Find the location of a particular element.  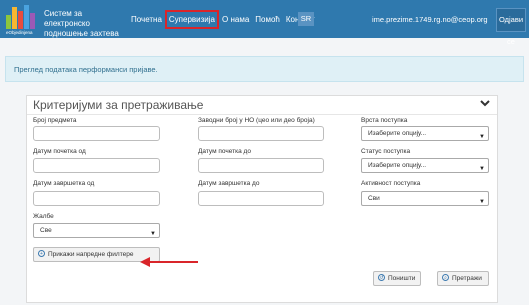

logo: eObjedinjena is located at coordinates (22, 19).